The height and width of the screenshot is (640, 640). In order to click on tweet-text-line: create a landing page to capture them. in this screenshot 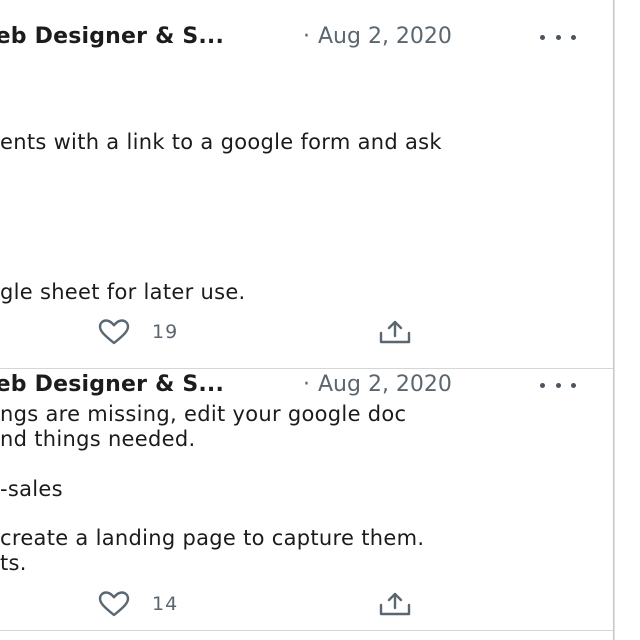, I will do `click(212, 538)`.